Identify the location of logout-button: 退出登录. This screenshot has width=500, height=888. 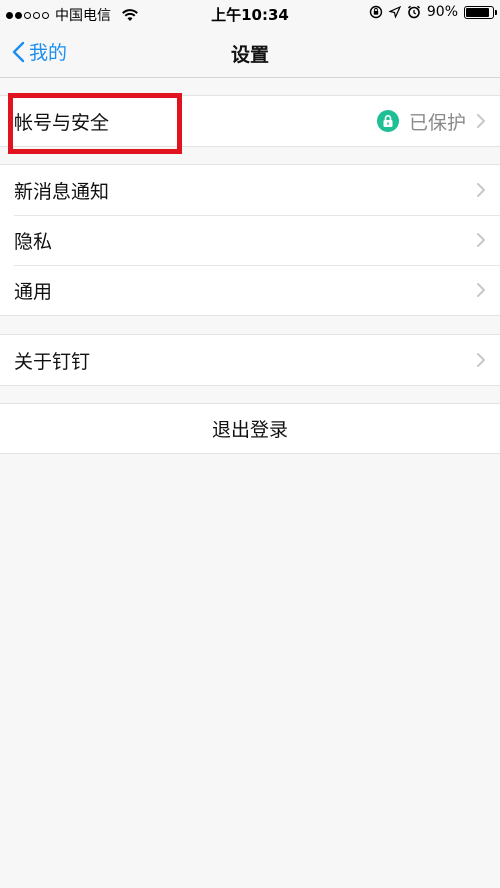
(250, 428).